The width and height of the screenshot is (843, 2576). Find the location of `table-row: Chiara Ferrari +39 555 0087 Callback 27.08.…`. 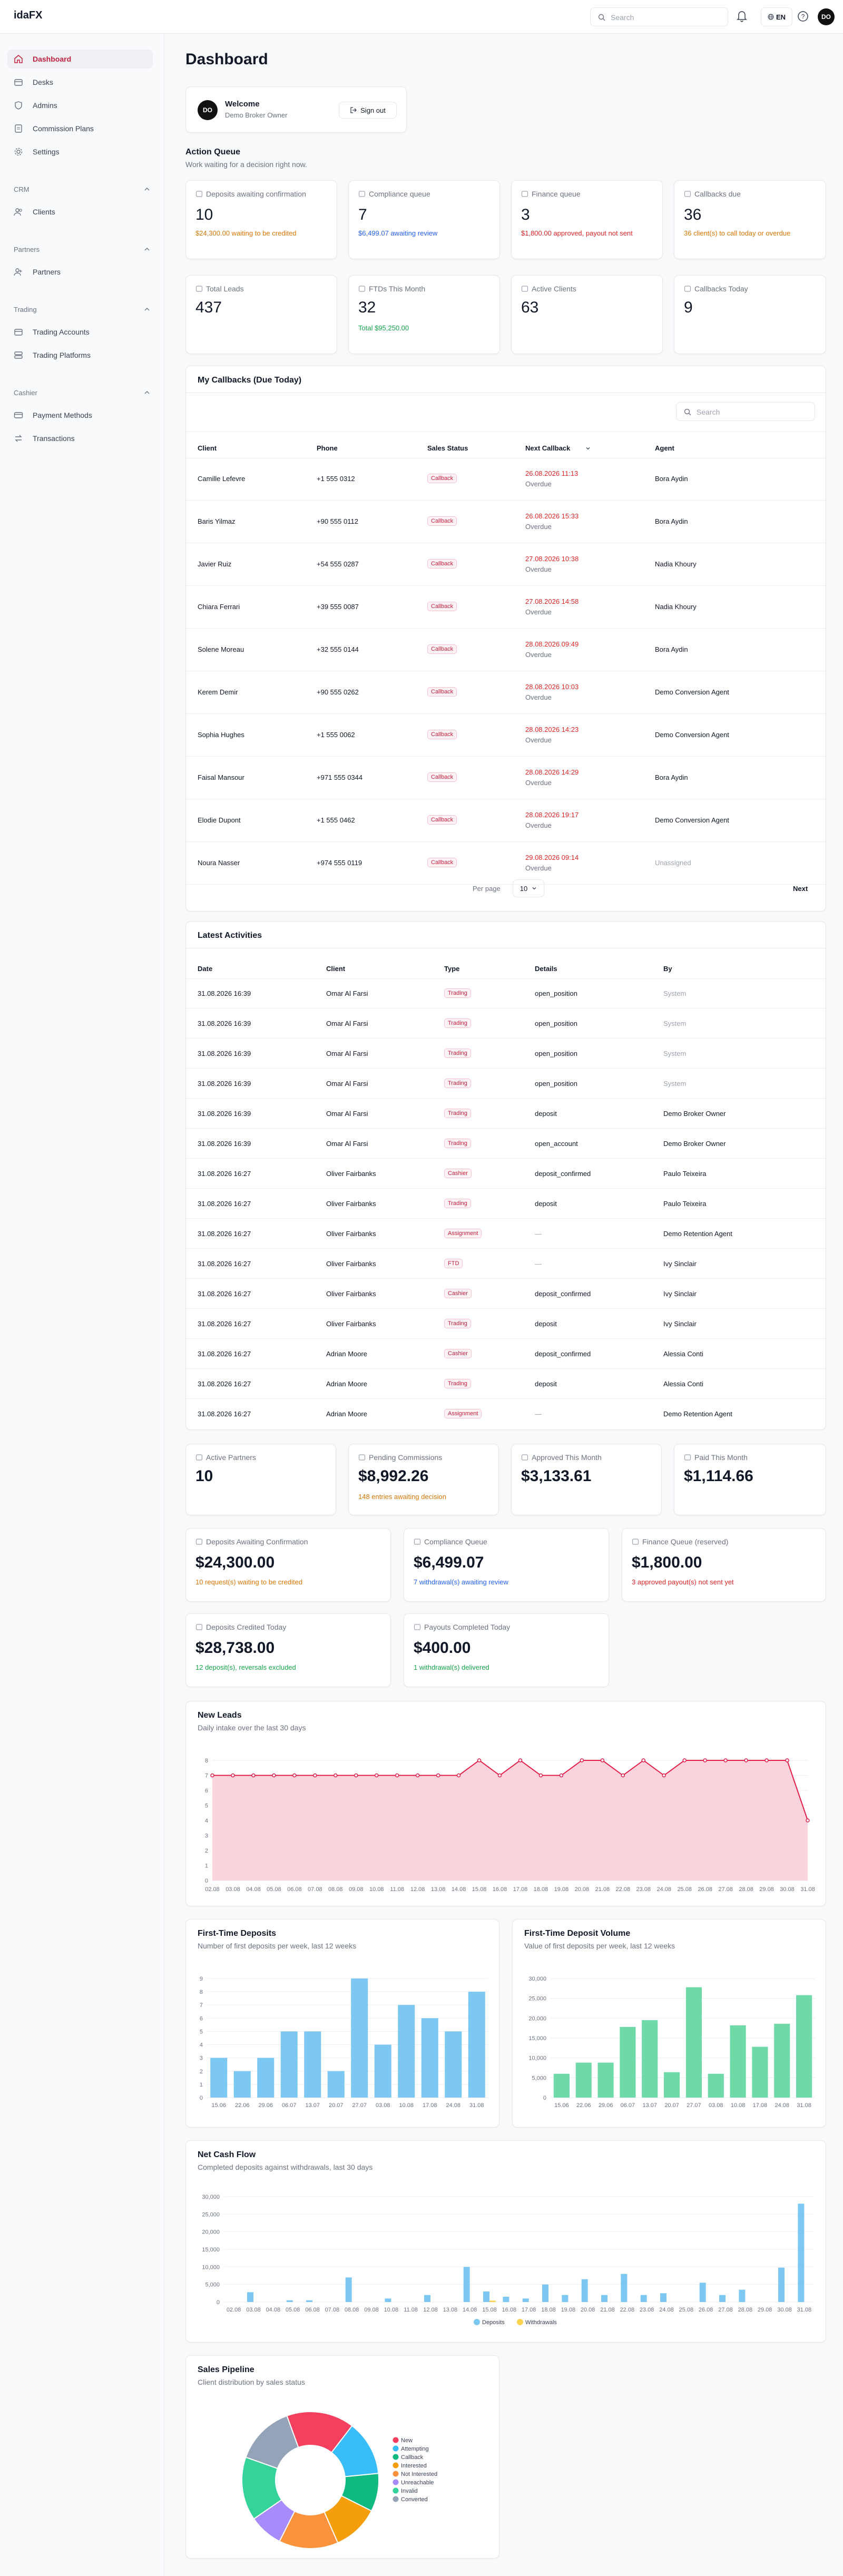

table-row: Chiara Ferrari +39 555 0087 Callback 27.08.… is located at coordinates (506, 607).